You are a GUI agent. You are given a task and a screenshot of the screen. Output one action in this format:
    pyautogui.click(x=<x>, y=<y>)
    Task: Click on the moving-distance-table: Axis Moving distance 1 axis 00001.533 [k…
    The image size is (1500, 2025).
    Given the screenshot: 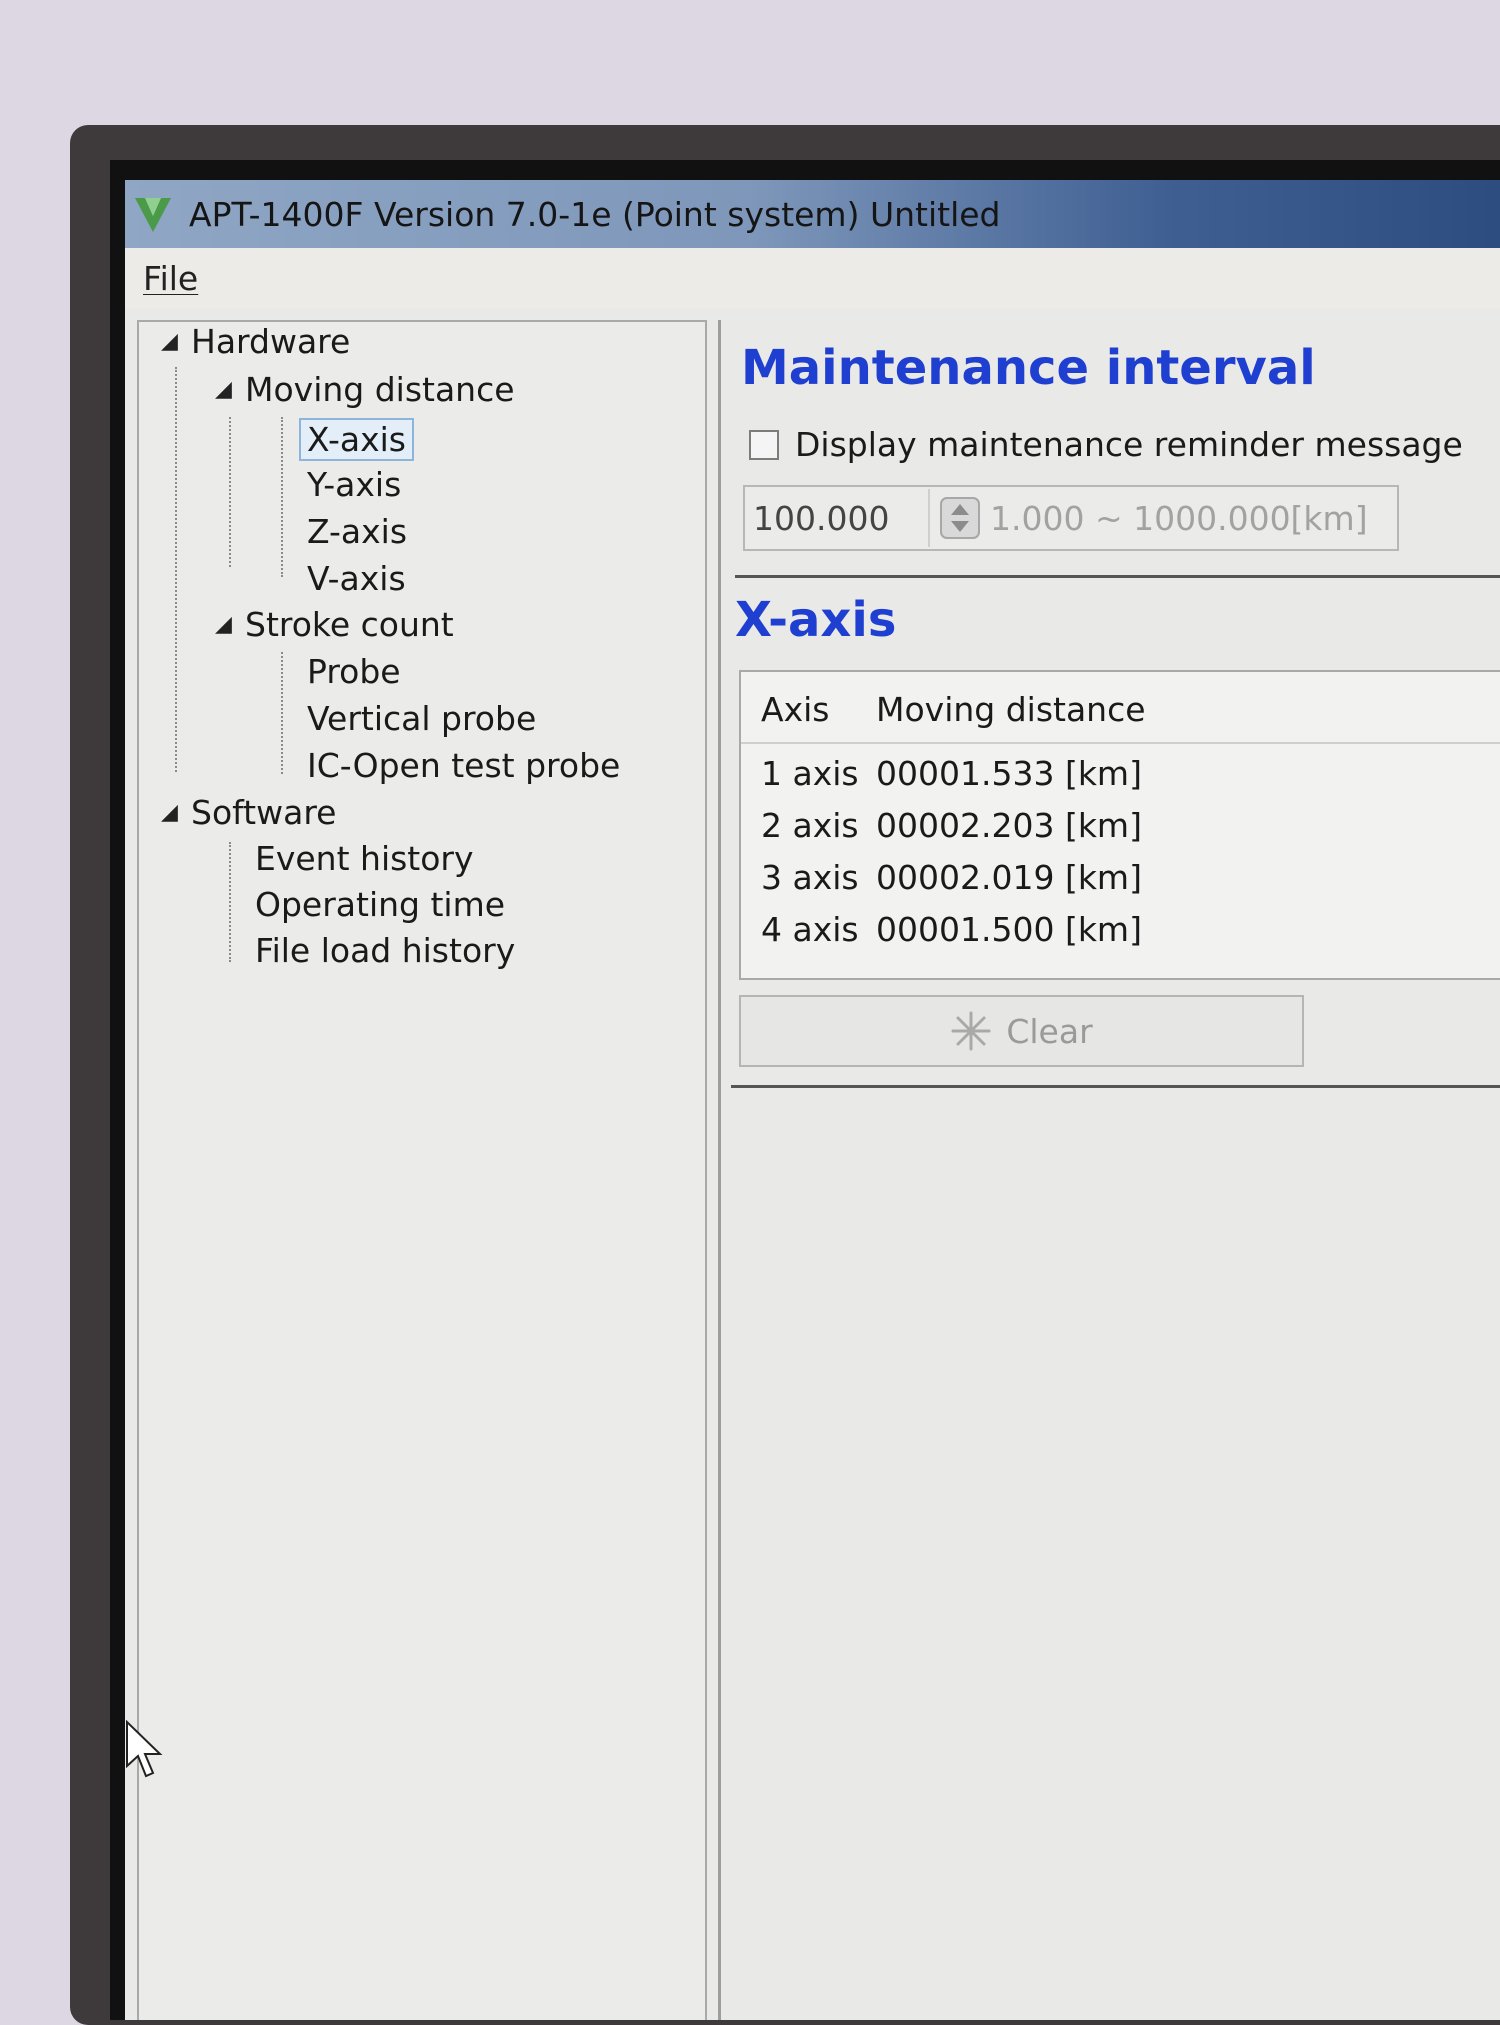 What is the action you would take?
    pyautogui.click(x=1119, y=825)
    